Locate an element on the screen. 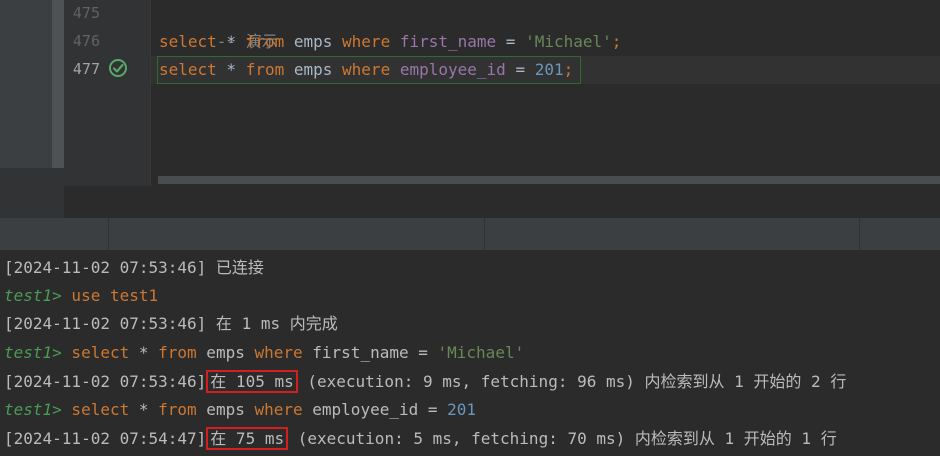  console-line: [2024-11-02 07:53:46] 已连接 is located at coordinates (134, 268).